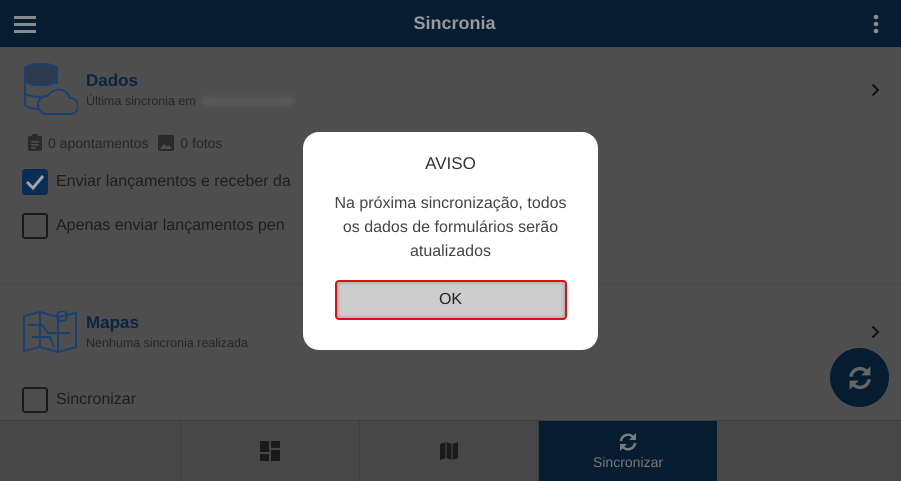 The height and width of the screenshot is (481, 901). What do you see at coordinates (454, 23) in the screenshot?
I see `app-bar-title: Sincronia` at bounding box center [454, 23].